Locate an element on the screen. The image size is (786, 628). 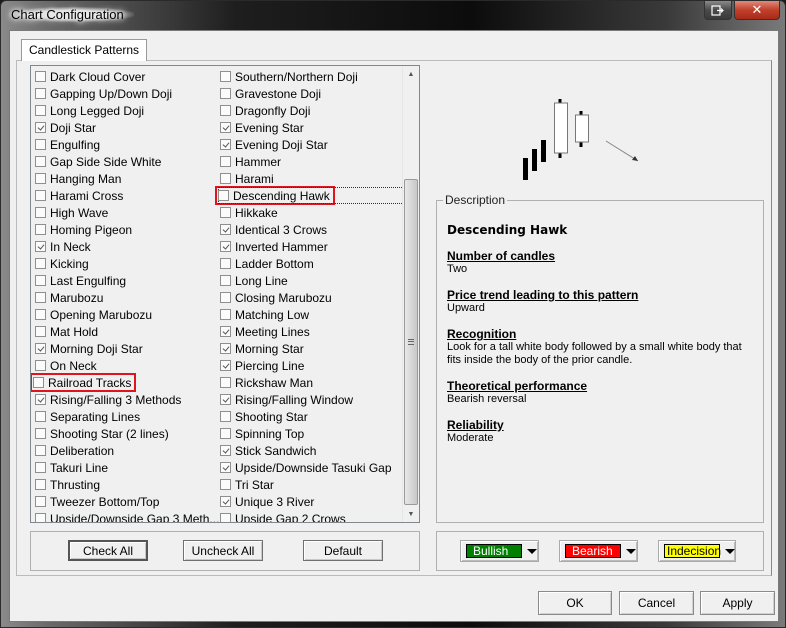
pattern-item: Kicking is located at coordinates (126, 263).